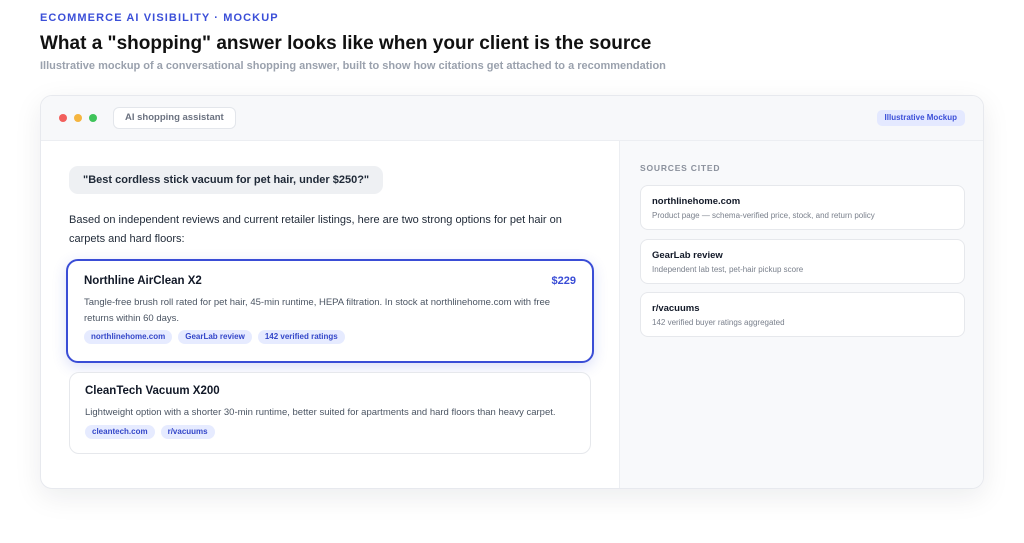 The width and height of the screenshot is (1024, 543). What do you see at coordinates (63, 118) in the screenshot?
I see `close-dot-icon` at bounding box center [63, 118].